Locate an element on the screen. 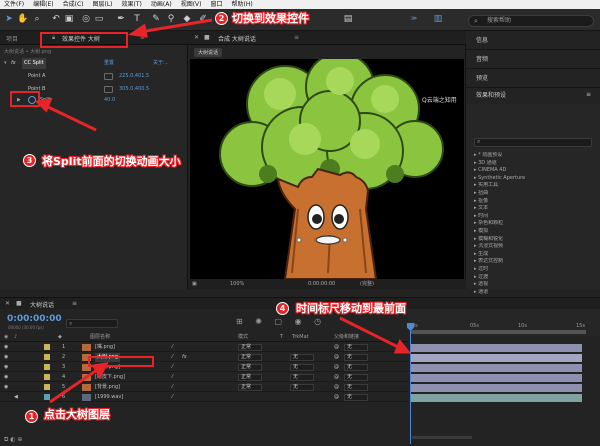 The width and height of the screenshot is (600, 446). step-1-label: 点击大树图层 is located at coordinates (77, 414).